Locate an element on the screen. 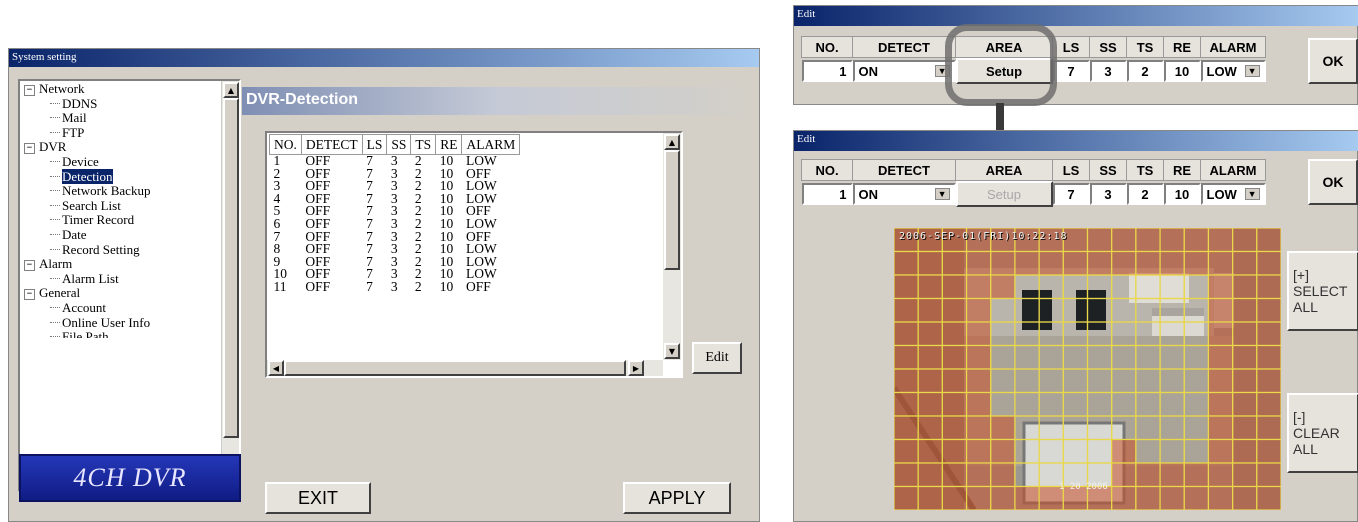 This screenshot has width=1358, height=522. tree-item: Record Setting is located at coordinates (122, 250).